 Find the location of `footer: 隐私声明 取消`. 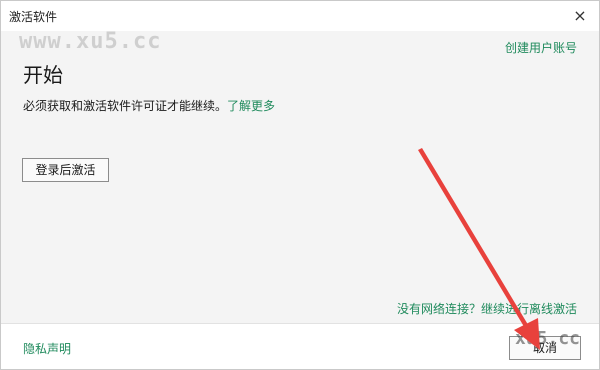

footer: 隐私声明 取消 is located at coordinates (300, 346).